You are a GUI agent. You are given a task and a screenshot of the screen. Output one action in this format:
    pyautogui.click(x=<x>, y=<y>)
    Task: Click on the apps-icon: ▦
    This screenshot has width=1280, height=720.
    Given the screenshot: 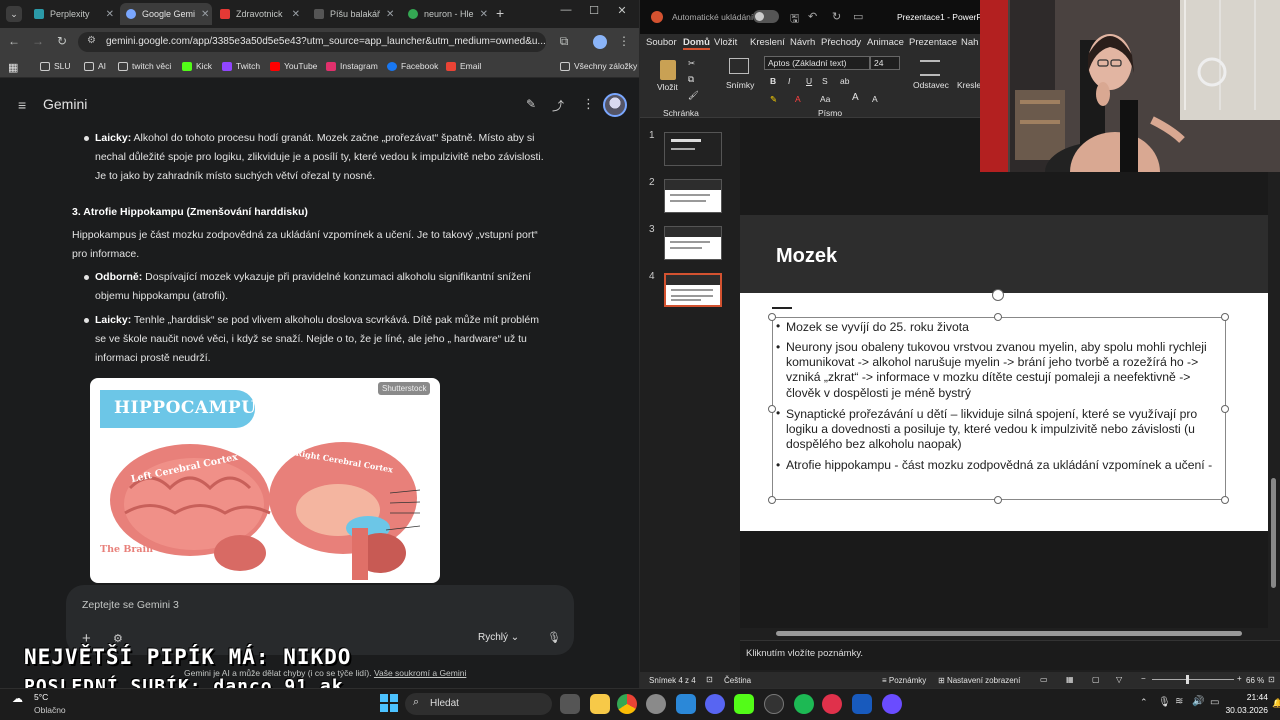 What is the action you would take?
    pyautogui.click(x=13, y=67)
    